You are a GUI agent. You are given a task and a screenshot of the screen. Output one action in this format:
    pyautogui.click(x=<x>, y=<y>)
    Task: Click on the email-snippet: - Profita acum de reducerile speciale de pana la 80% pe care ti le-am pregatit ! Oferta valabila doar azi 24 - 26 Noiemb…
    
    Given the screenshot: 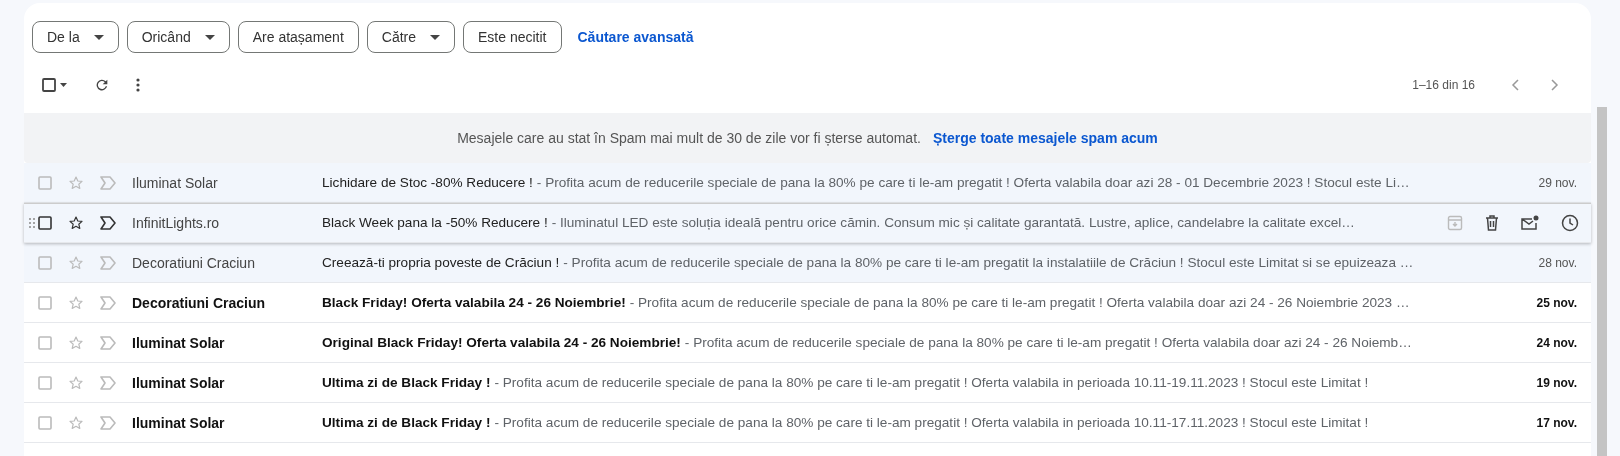 What is the action you would take?
    pyautogui.click(x=1048, y=342)
    